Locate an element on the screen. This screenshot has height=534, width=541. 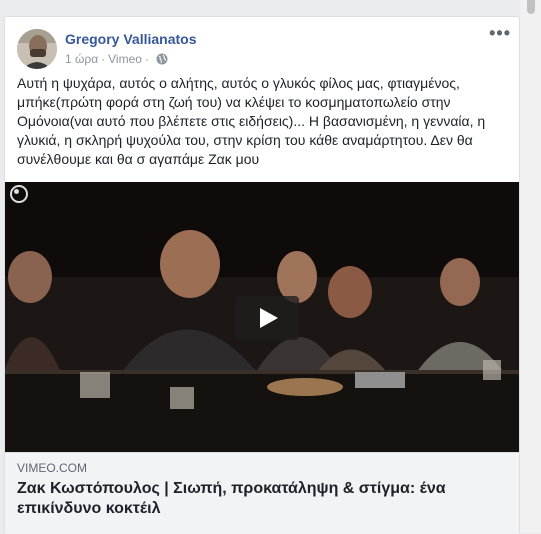
author-avatar is located at coordinates (37, 49).